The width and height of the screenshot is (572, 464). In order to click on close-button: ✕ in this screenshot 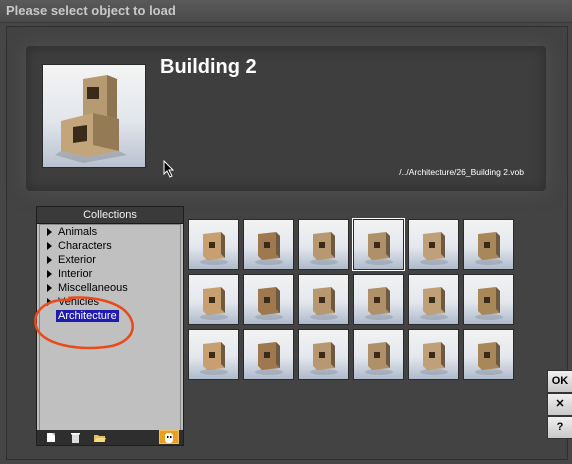, I will do `click(559, 404)`.